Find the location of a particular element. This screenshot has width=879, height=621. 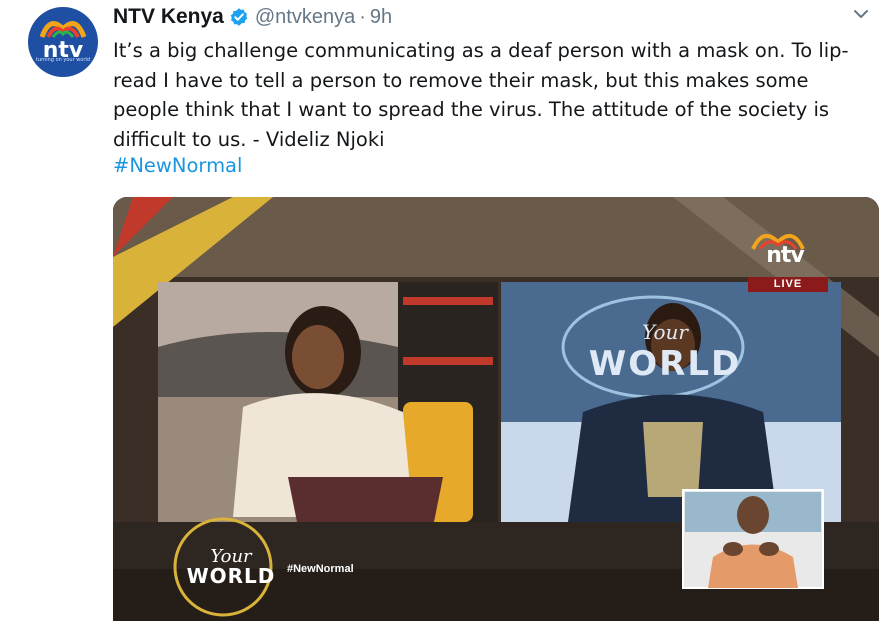

show-hashtag: #NewNormal is located at coordinates (320, 569).